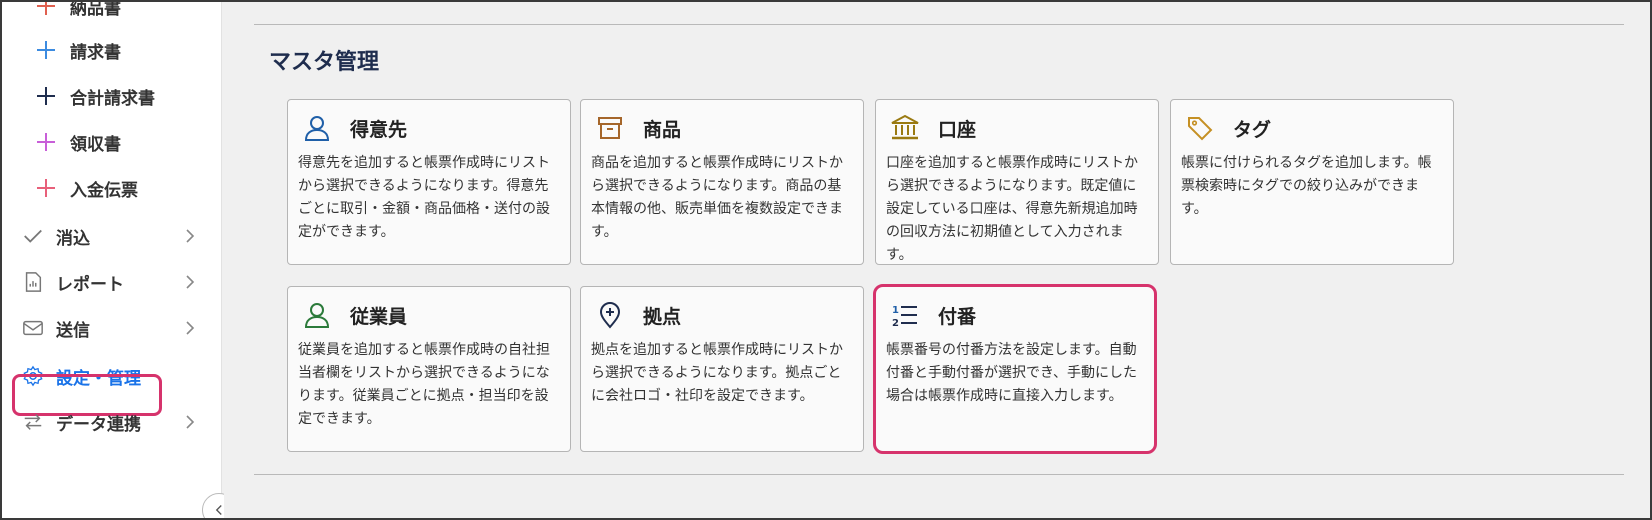  What do you see at coordinates (662, 129) in the screenshot?
I see `card-title: 商品` at bounding box center [662, 129].